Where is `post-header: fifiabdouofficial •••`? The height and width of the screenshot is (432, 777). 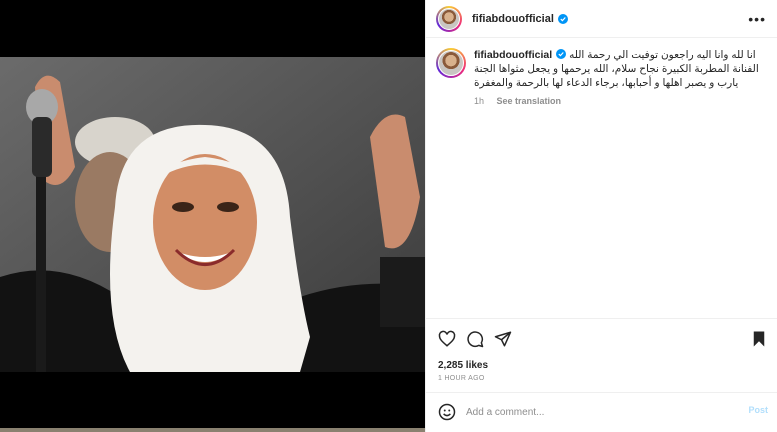
post-header: fifiabdouofficial ••• is located at coordinates (601, 19).